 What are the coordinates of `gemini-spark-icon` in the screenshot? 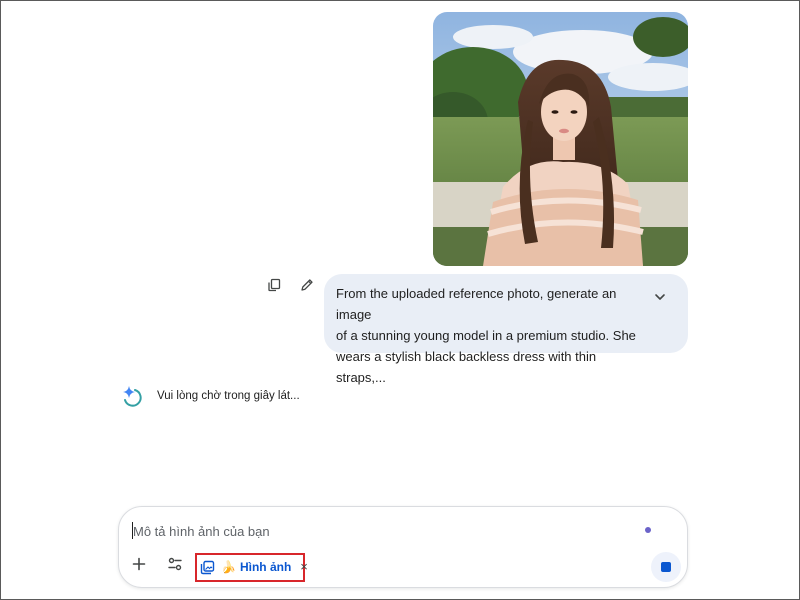 It's located at (133, 396).